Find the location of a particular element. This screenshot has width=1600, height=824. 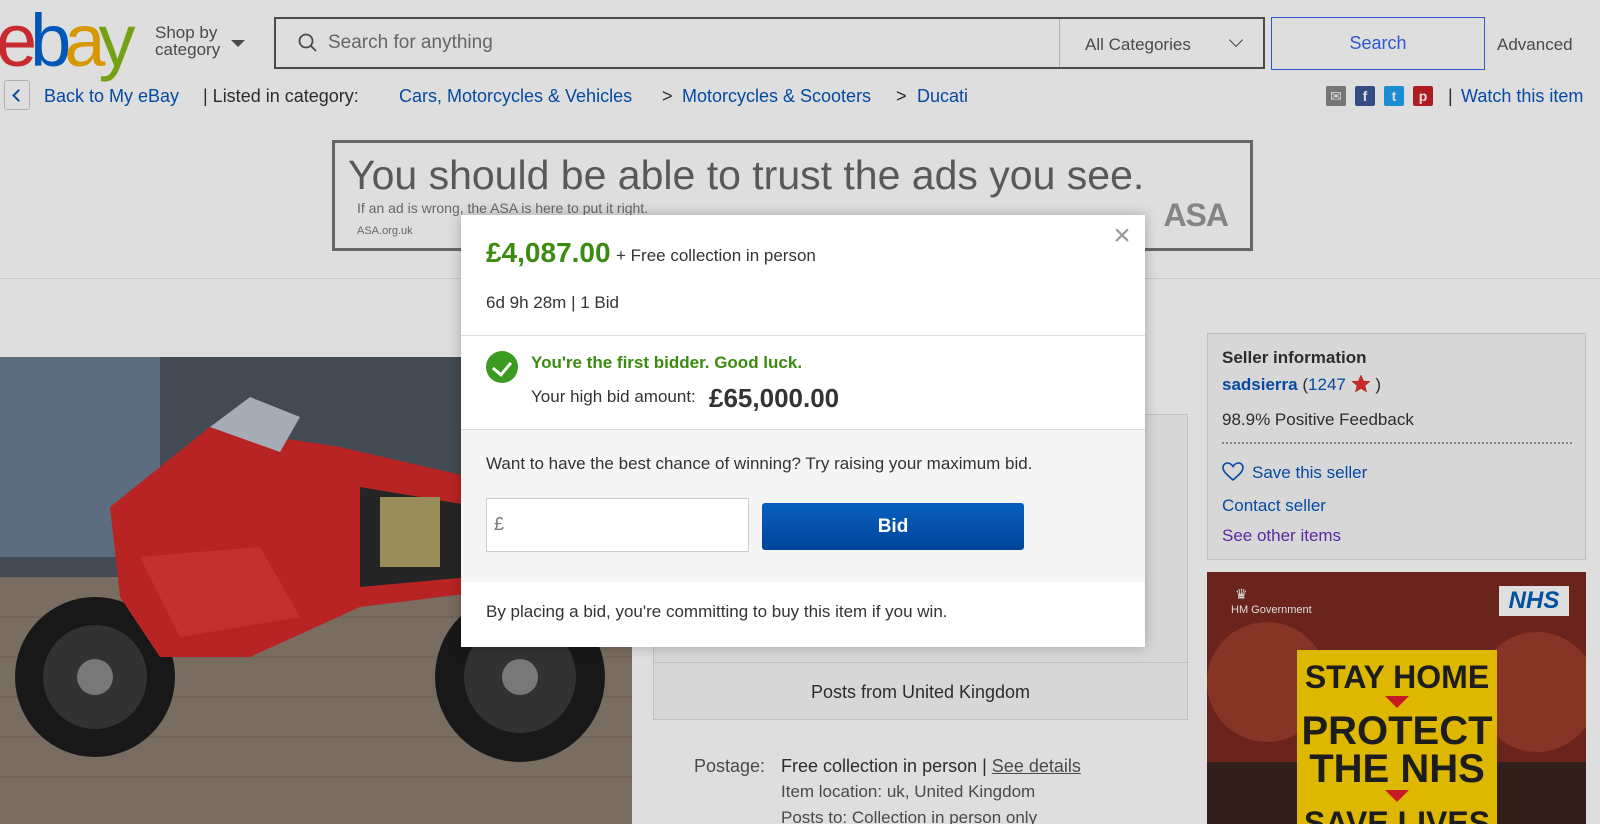

close-icon: × is located at coordinates (1122, 236).